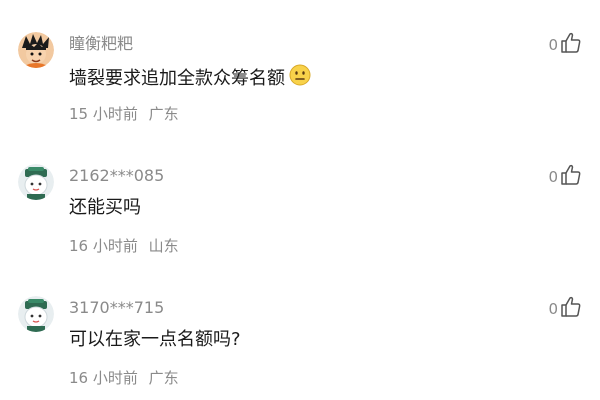 The width and height of the screenshot is (600, 400). I want to click on comment-content: 墙裂要求追加全款众筹名额, so click(190, 78).